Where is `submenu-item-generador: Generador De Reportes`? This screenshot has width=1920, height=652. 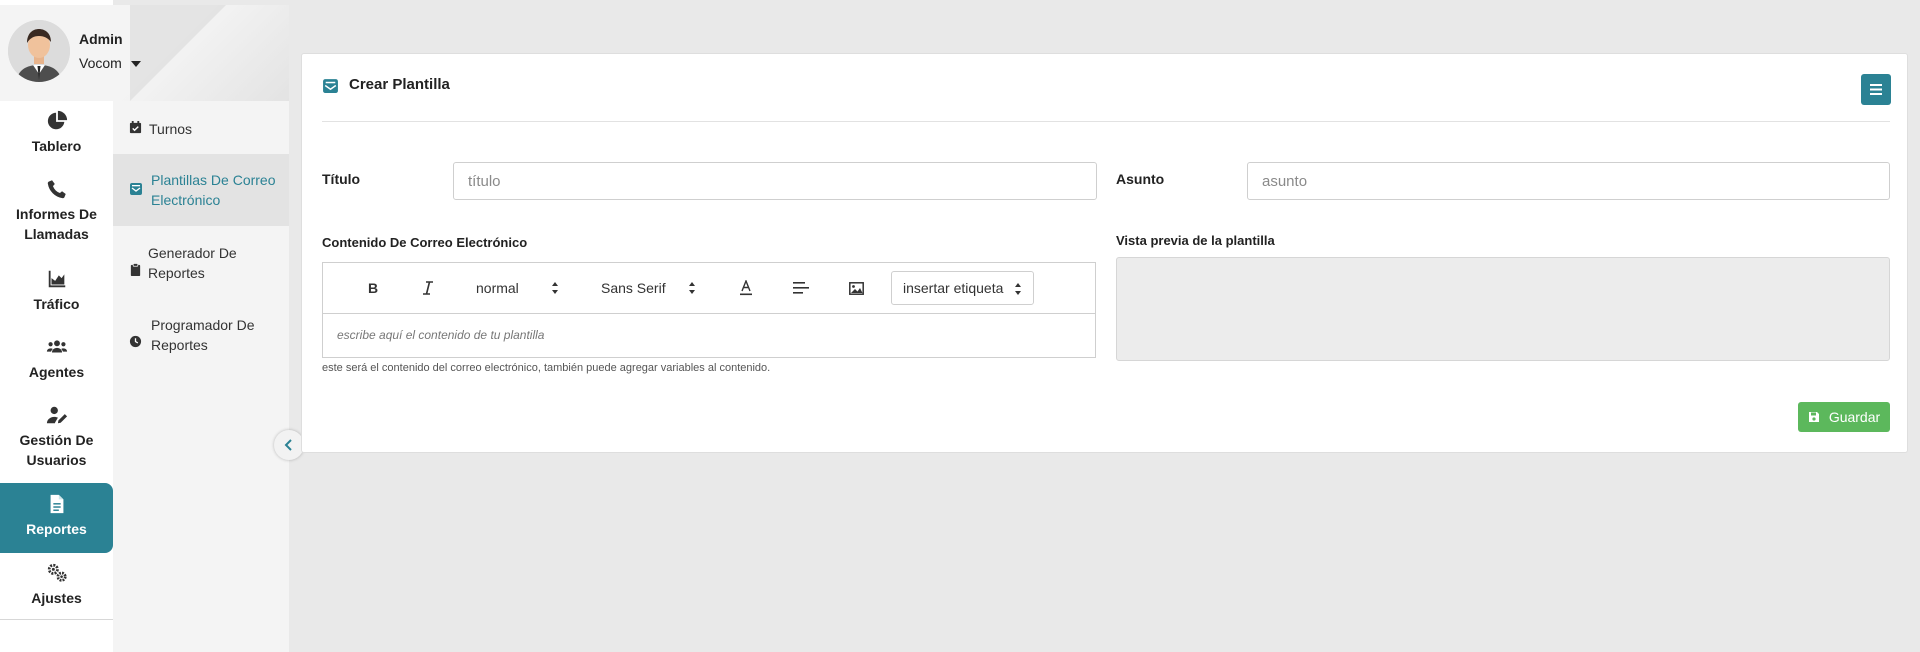 submenu-item-generador: Generador De Reportes is located at coordinates (201, 265).